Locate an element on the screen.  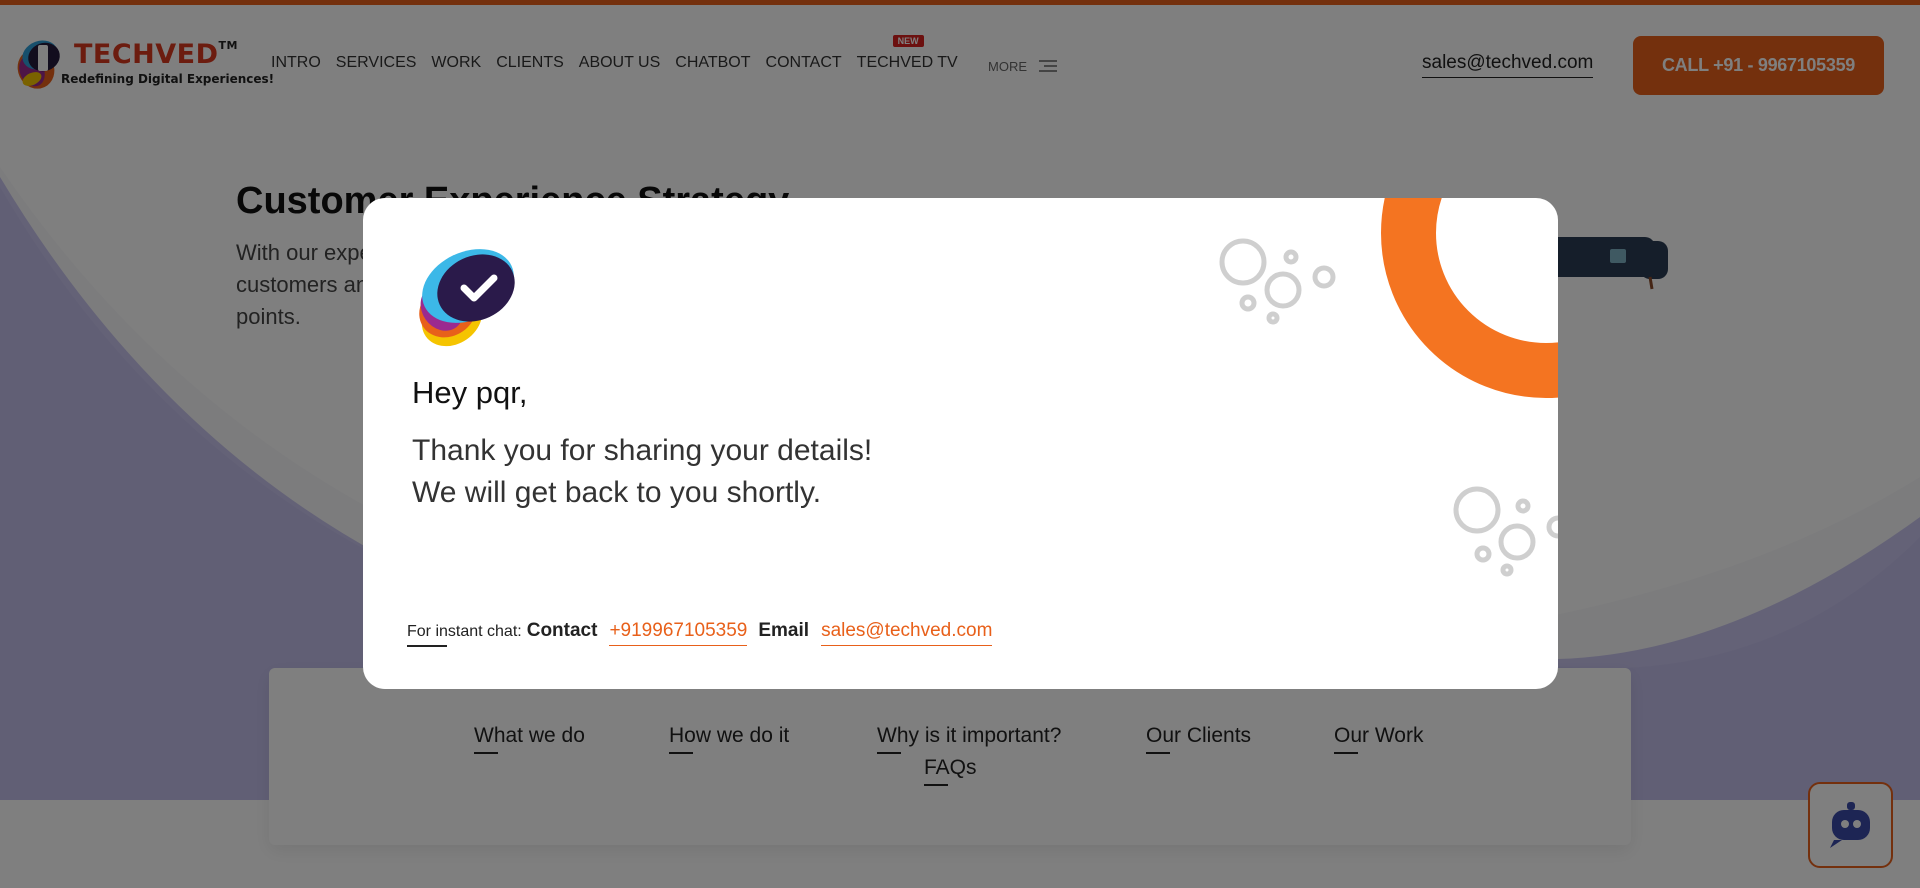
checkmark-logo-icon is located at coordinates (467, 298).